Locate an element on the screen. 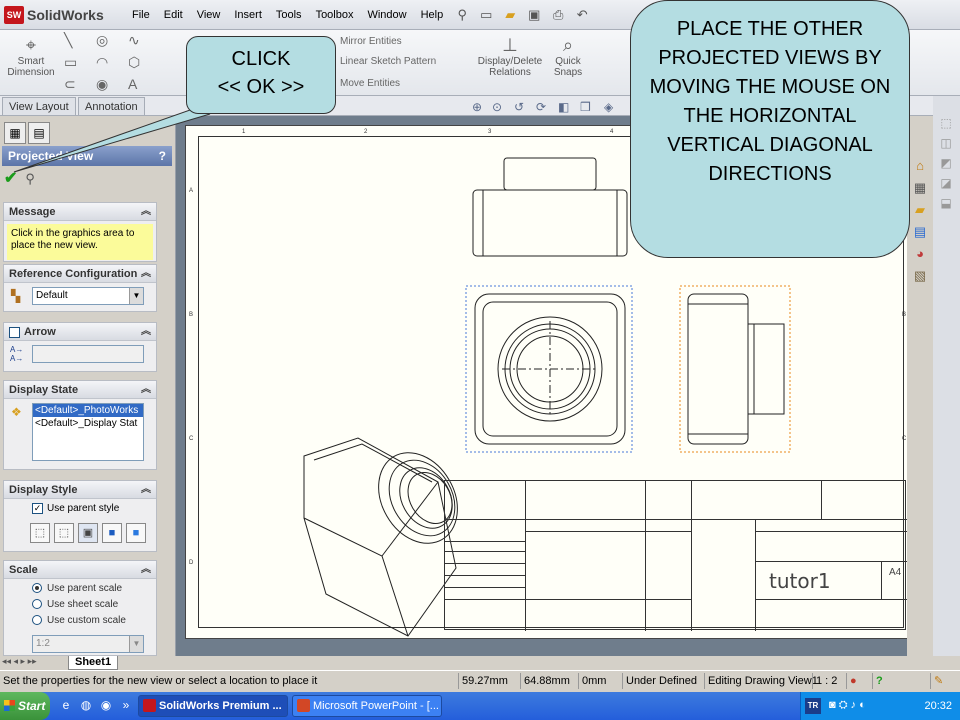 The height and width of the screenshot is (720, 960). arc-tool-icon: ◠ is located at coordinates (102, 62).